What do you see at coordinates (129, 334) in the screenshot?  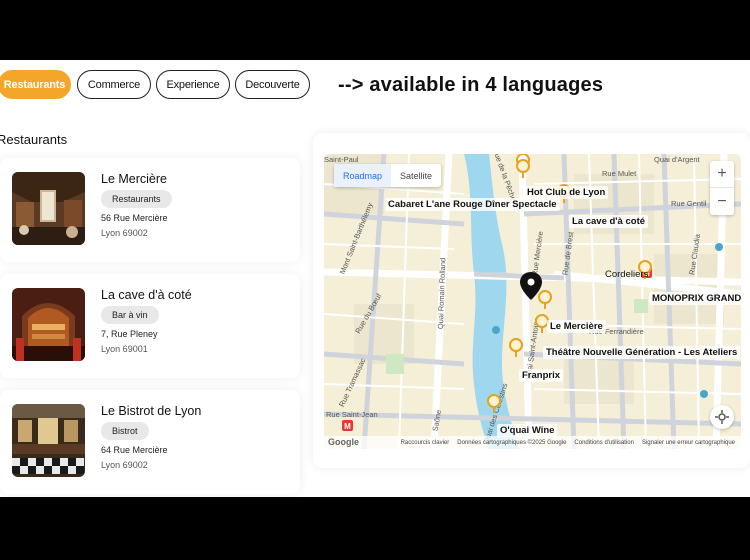 I see `place-address: 7, Rue Pleney` at bounding box center [129, 334].